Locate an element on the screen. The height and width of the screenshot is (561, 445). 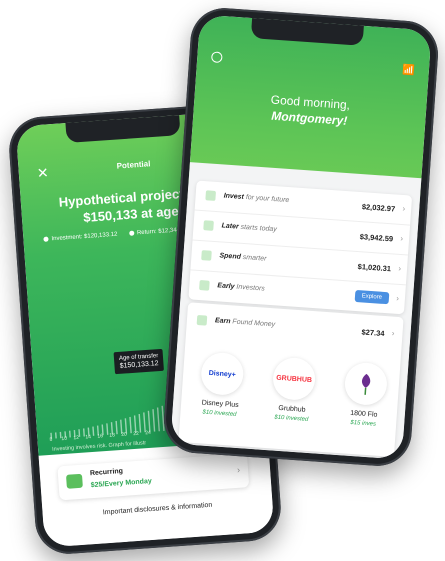
partner-logo is located at coordinates (366, 384).